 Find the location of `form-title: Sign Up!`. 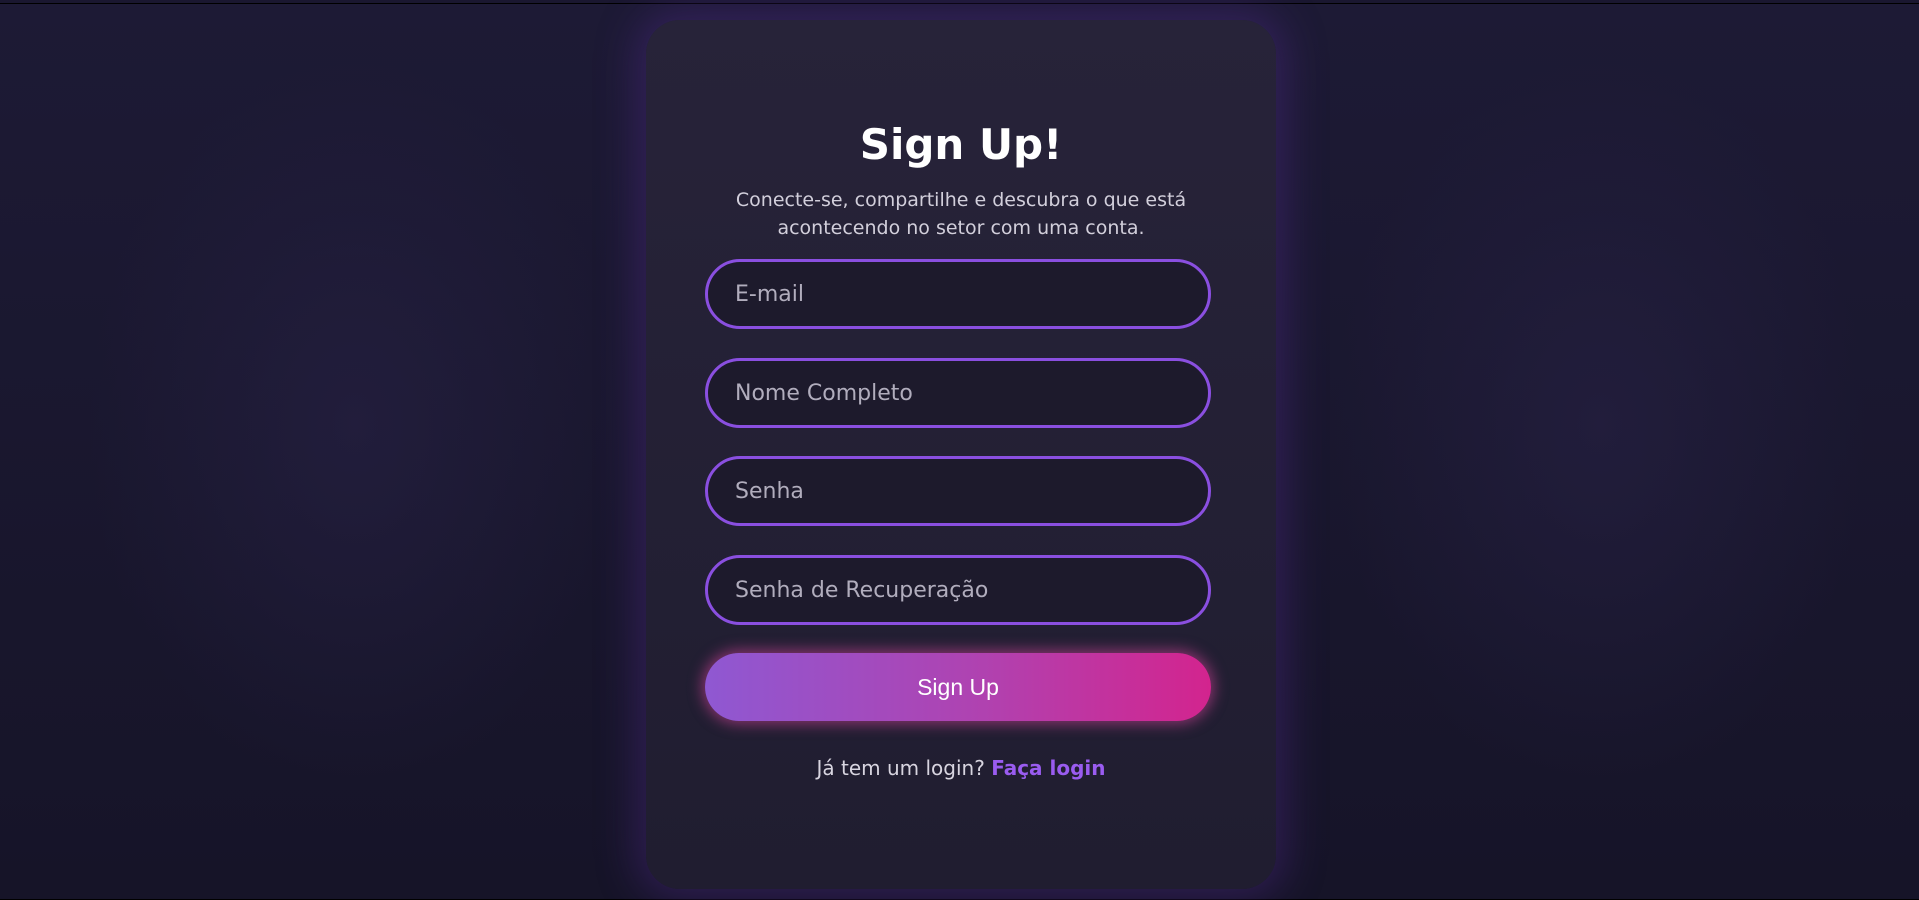

form-title: Sign Up! is located at coordinates (961, 144).